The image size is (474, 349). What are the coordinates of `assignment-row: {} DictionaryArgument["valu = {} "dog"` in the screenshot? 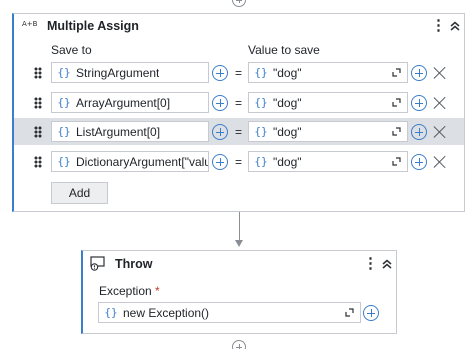 It's located at (239, 161).